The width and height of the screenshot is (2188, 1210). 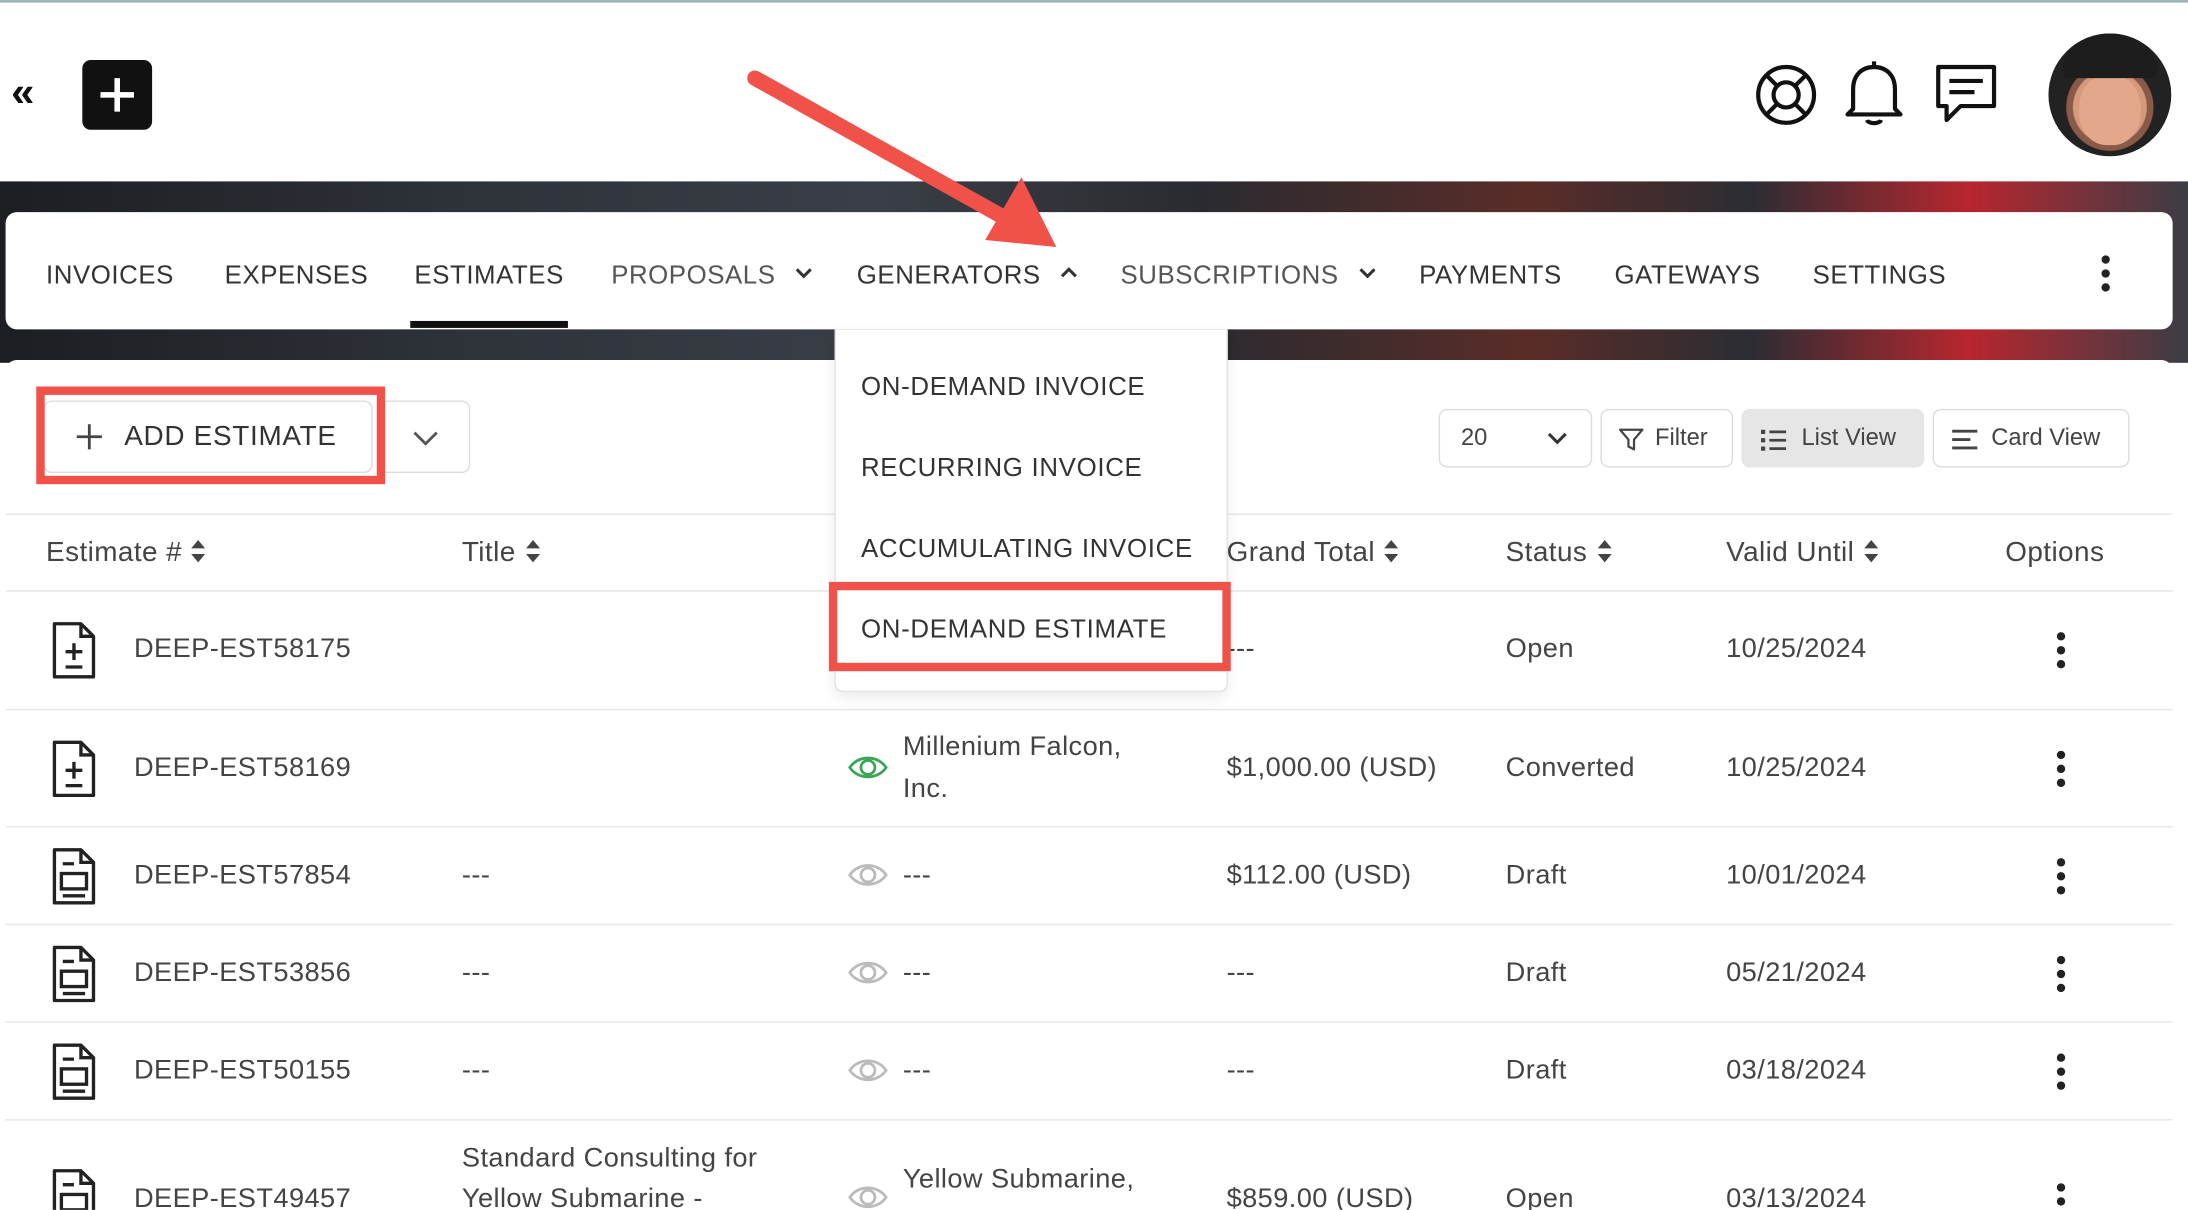 What do you see at coordinates (1687, 275) in the screenshot?
I see `tab-gateways: GATEWAYS` at bounding box center [1687, 275].